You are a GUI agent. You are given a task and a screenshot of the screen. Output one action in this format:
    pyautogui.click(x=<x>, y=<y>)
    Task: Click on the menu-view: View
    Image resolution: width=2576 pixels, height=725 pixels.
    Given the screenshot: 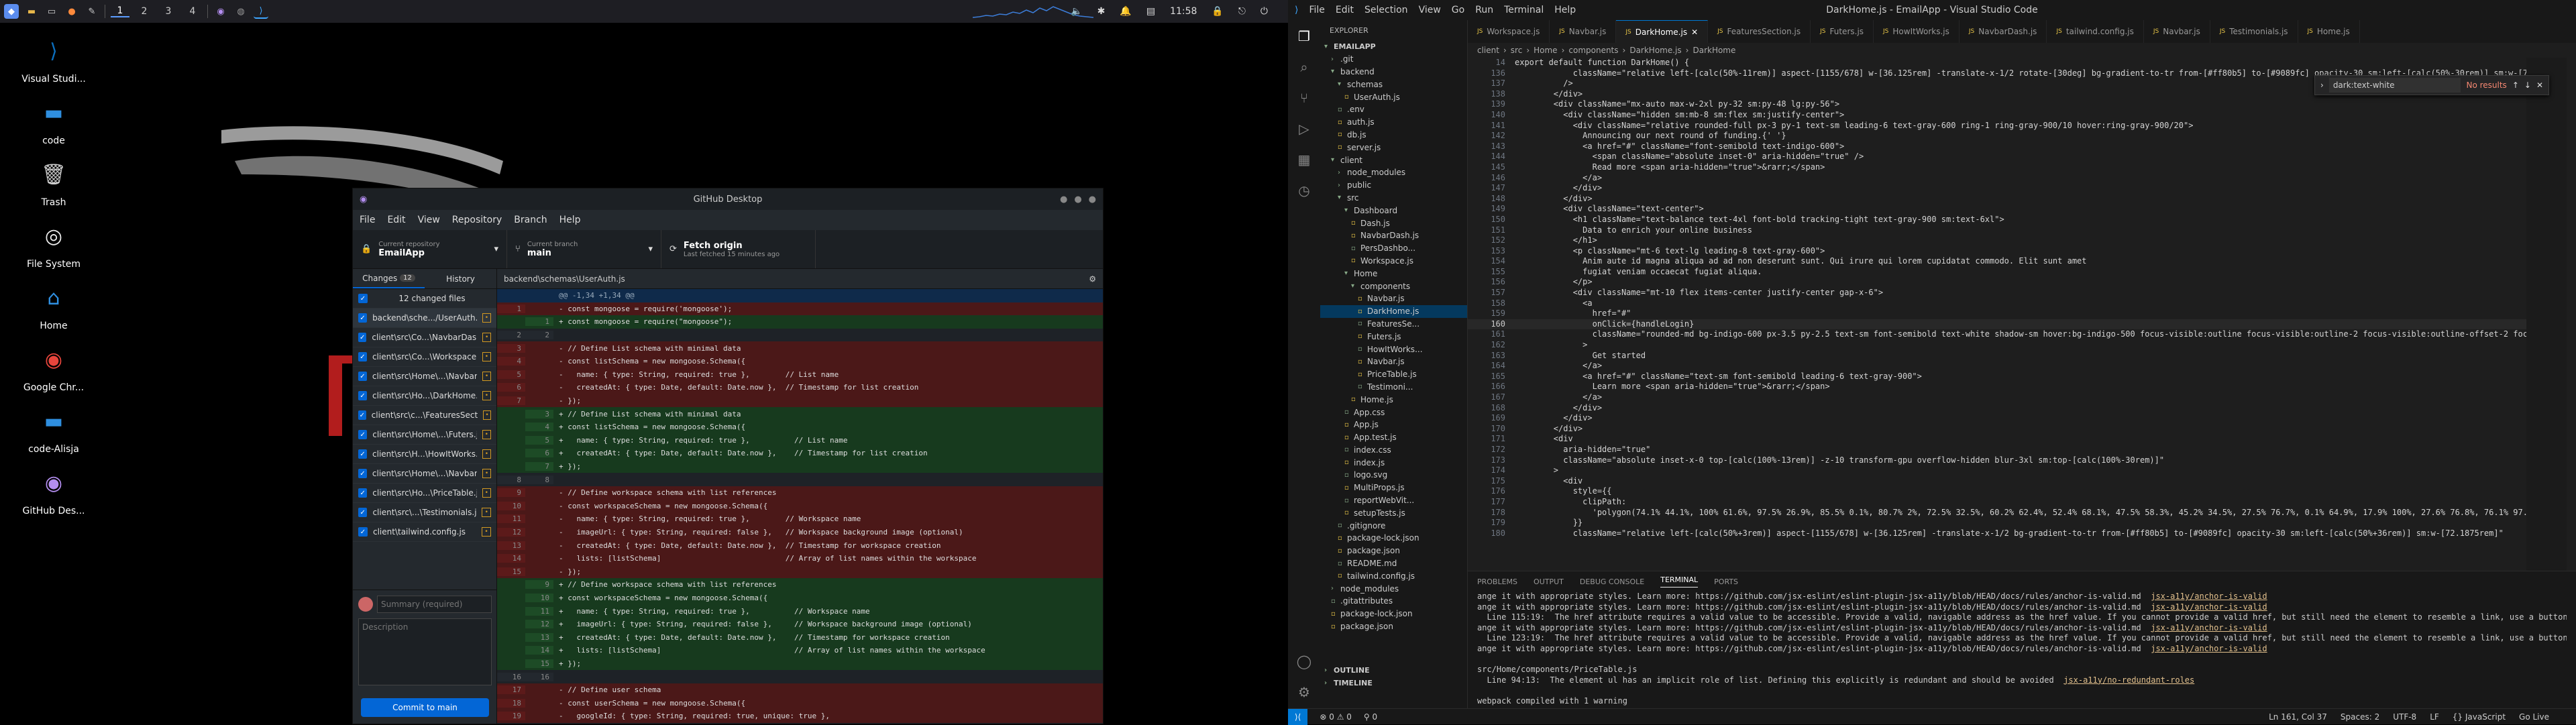 What is the action you would take?
    pyautogui.click(x=1430, y=10)
    